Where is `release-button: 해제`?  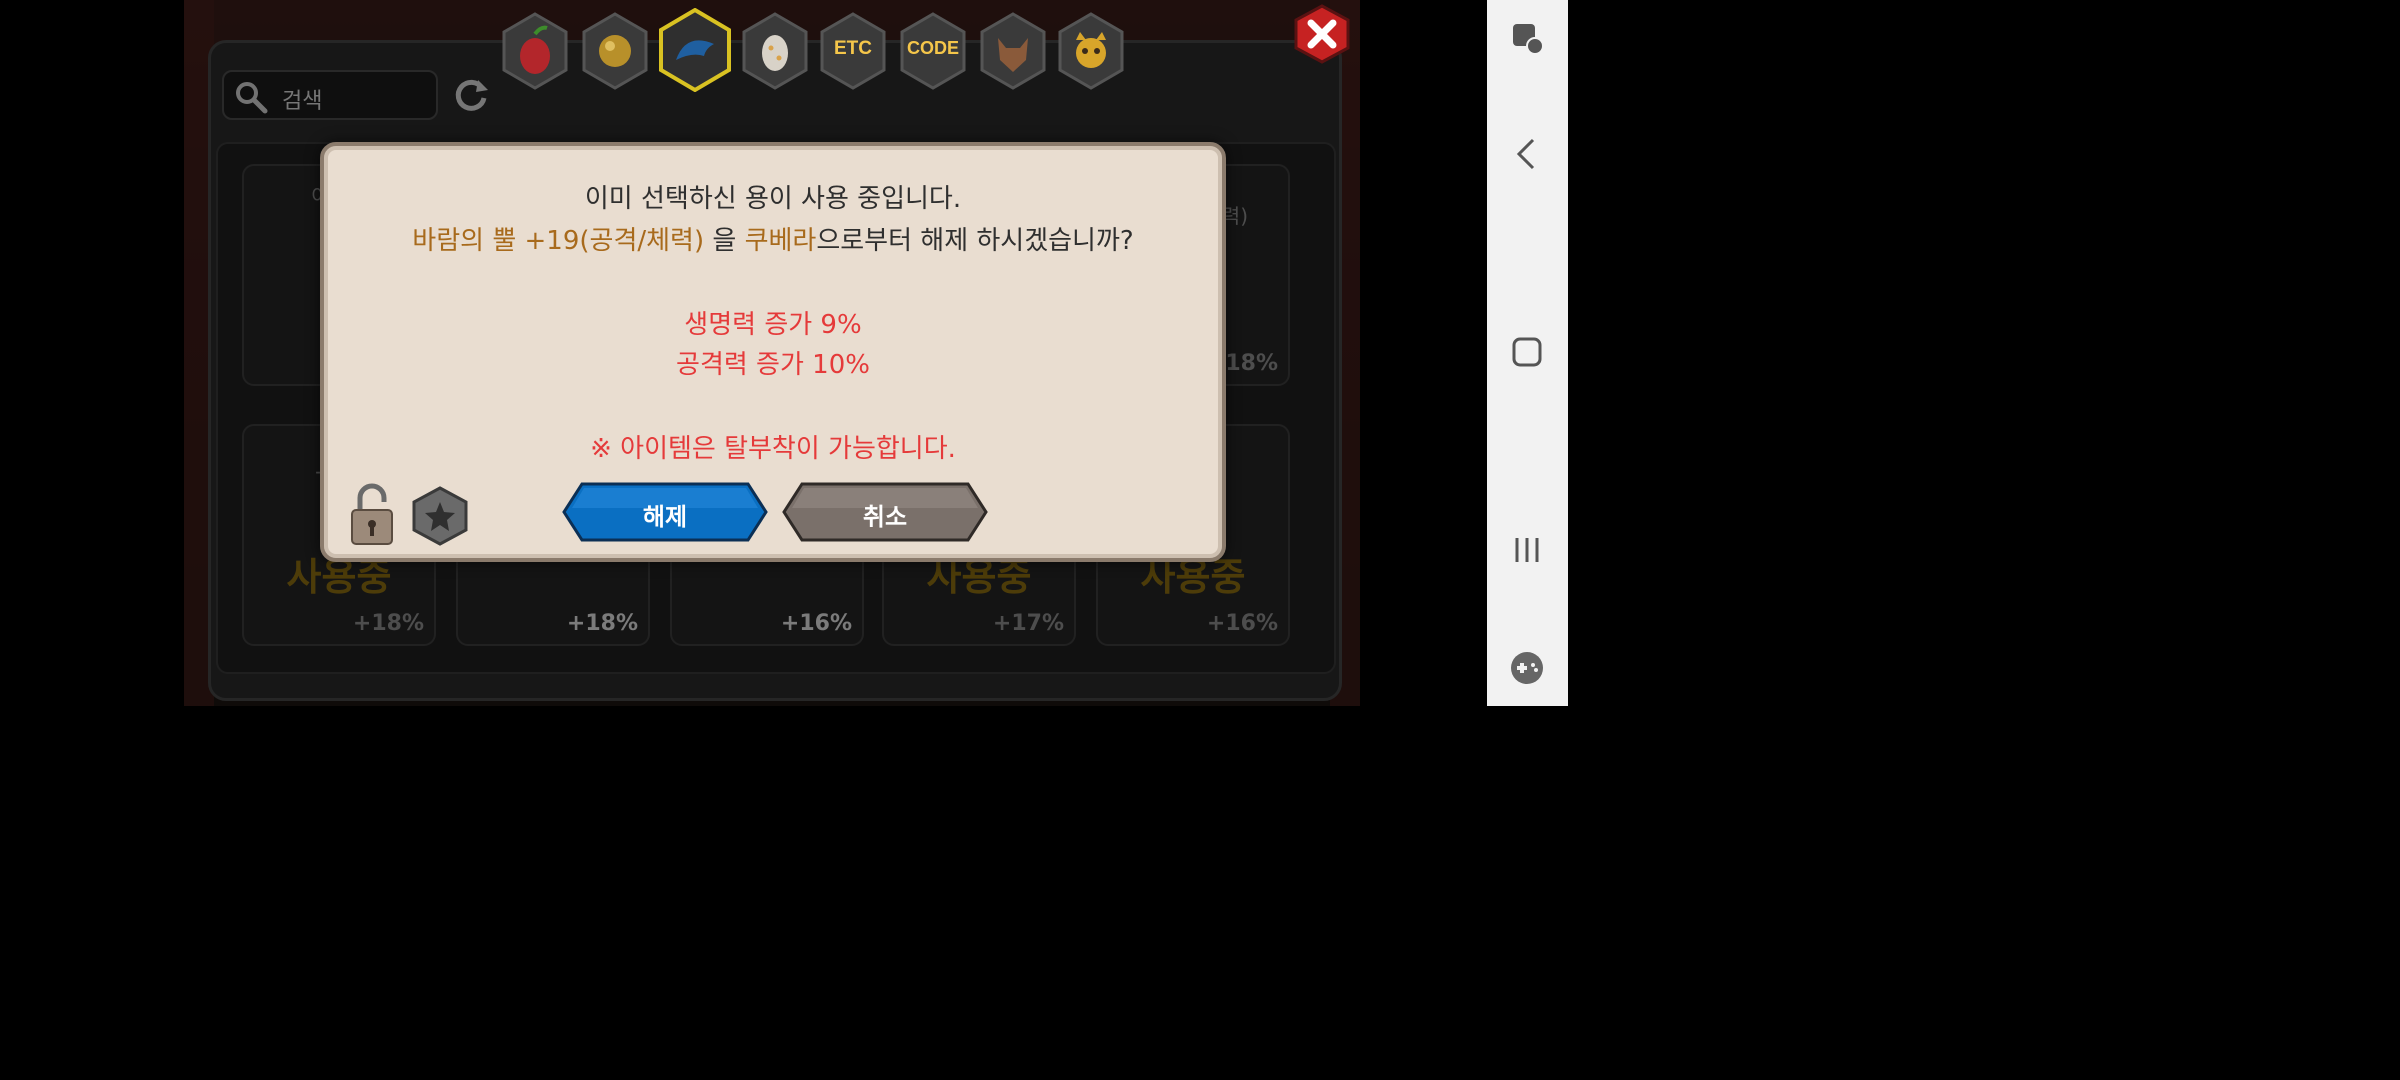
release-button: 해제 is located at coordinates (665, 512).